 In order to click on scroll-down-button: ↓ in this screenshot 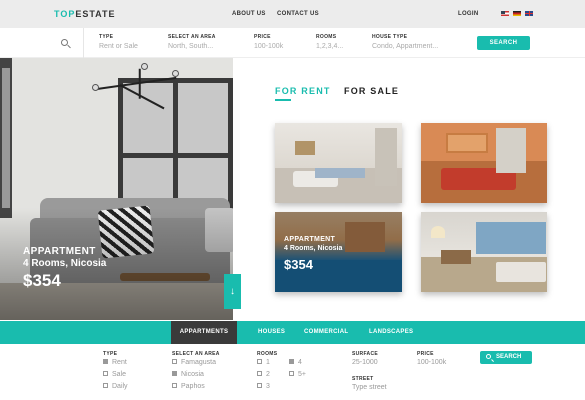, I will do `click(232, 291)`.